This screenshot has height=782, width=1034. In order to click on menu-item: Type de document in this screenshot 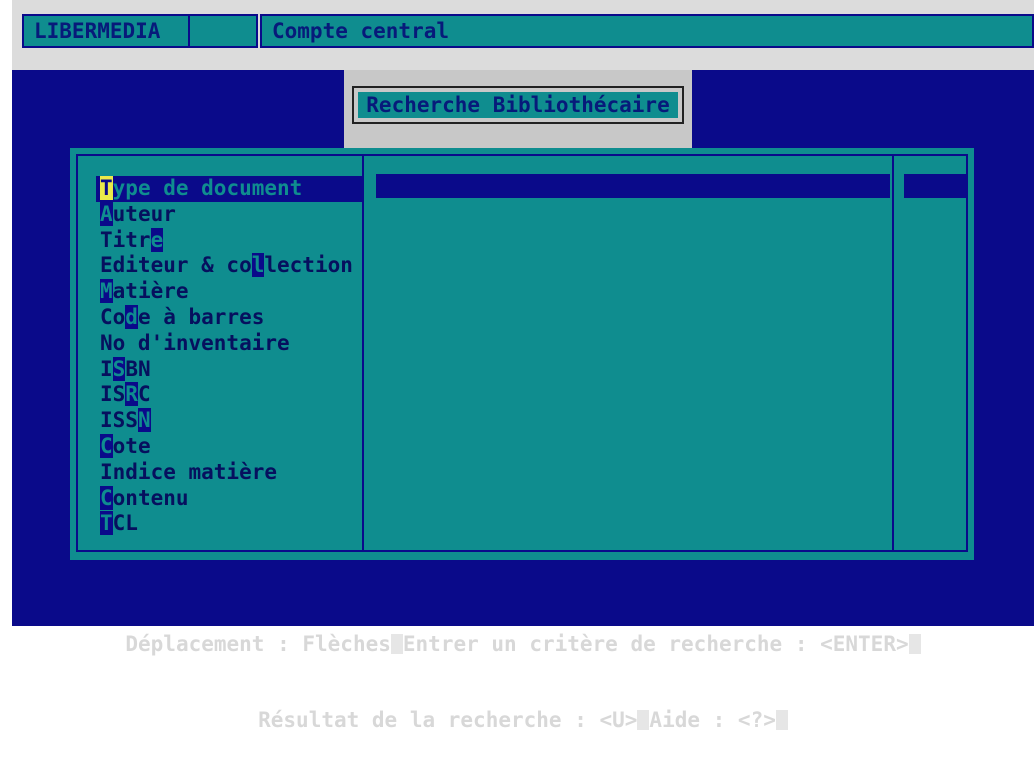, I will do `click(229, 189)`.